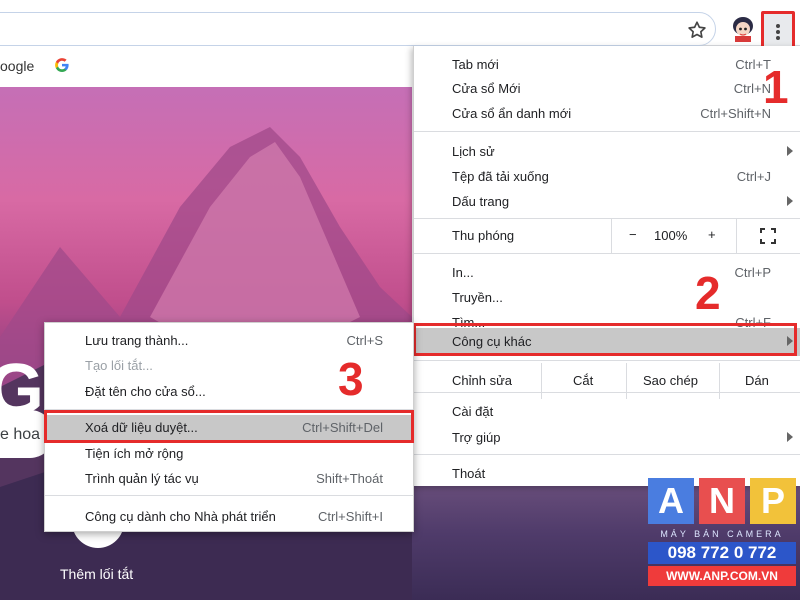 The height and width of the screenshot is (600, 800). What do you see at coordinates (486, 88) in the screenshot?
I see `menu-item-label: Cửa sổ Mới` at bounding box center [486, 88].